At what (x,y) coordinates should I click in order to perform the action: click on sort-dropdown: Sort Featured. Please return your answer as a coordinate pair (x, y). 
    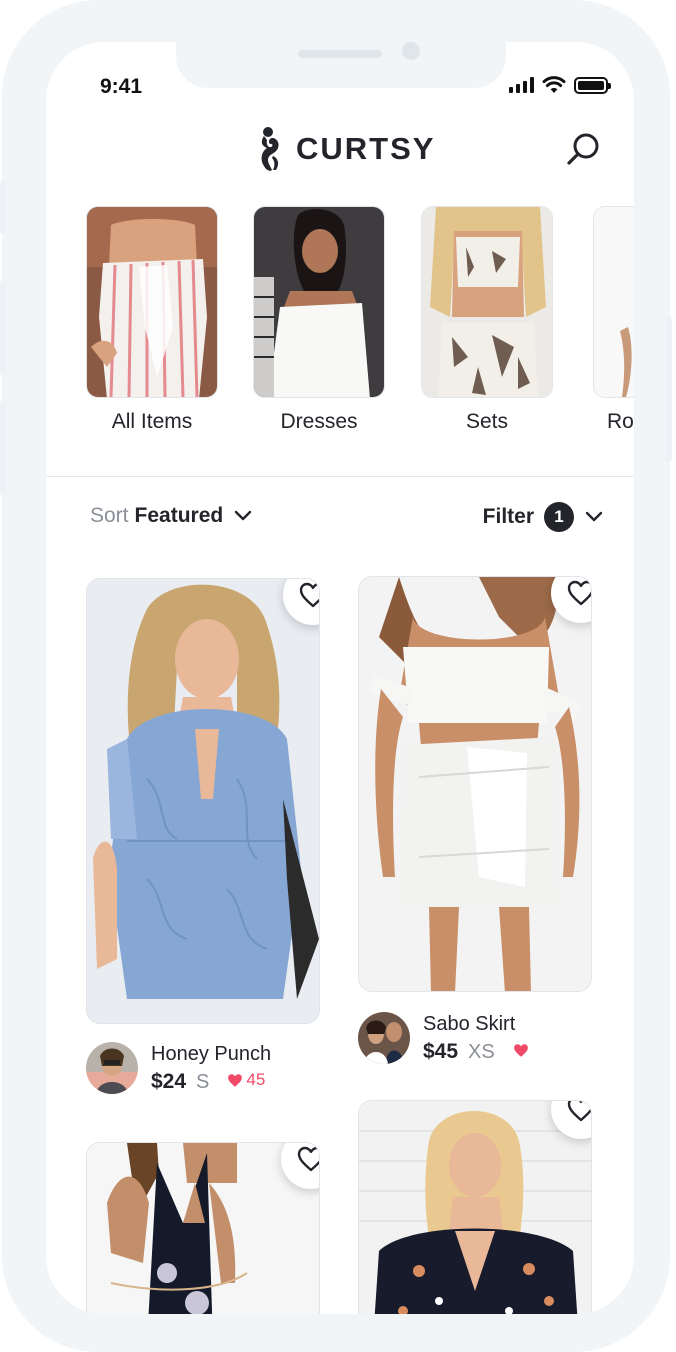
    Looking at the image, I should click on (171, 516).